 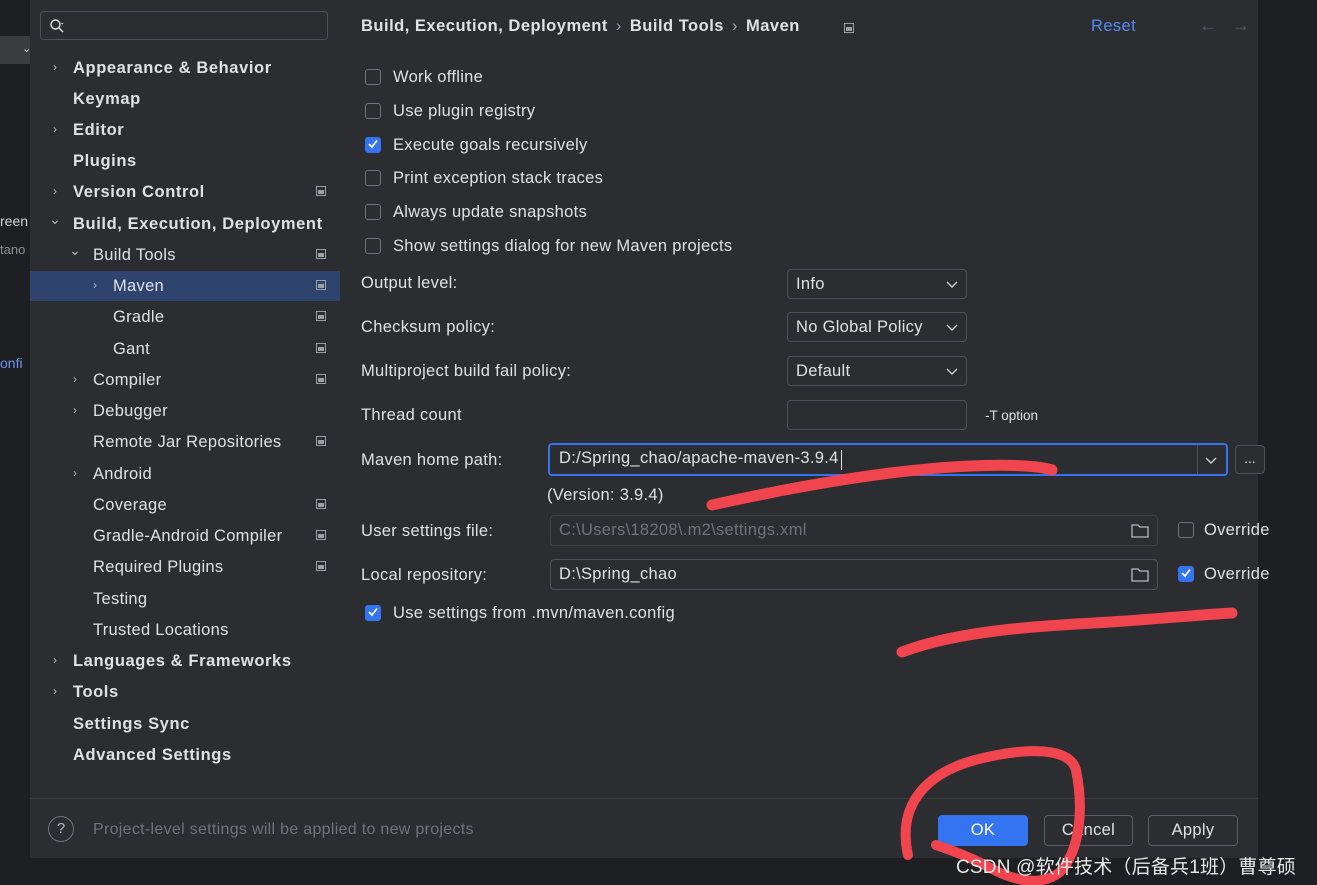 I want to click on checkbox-label: Work offline, so click(x=438, y=77).